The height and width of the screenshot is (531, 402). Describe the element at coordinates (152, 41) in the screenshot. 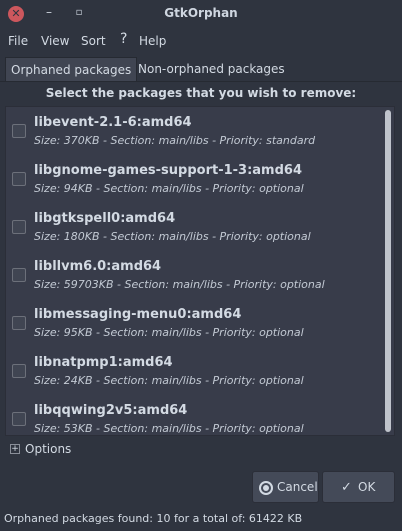

I see `menu-help: Help` at that location.